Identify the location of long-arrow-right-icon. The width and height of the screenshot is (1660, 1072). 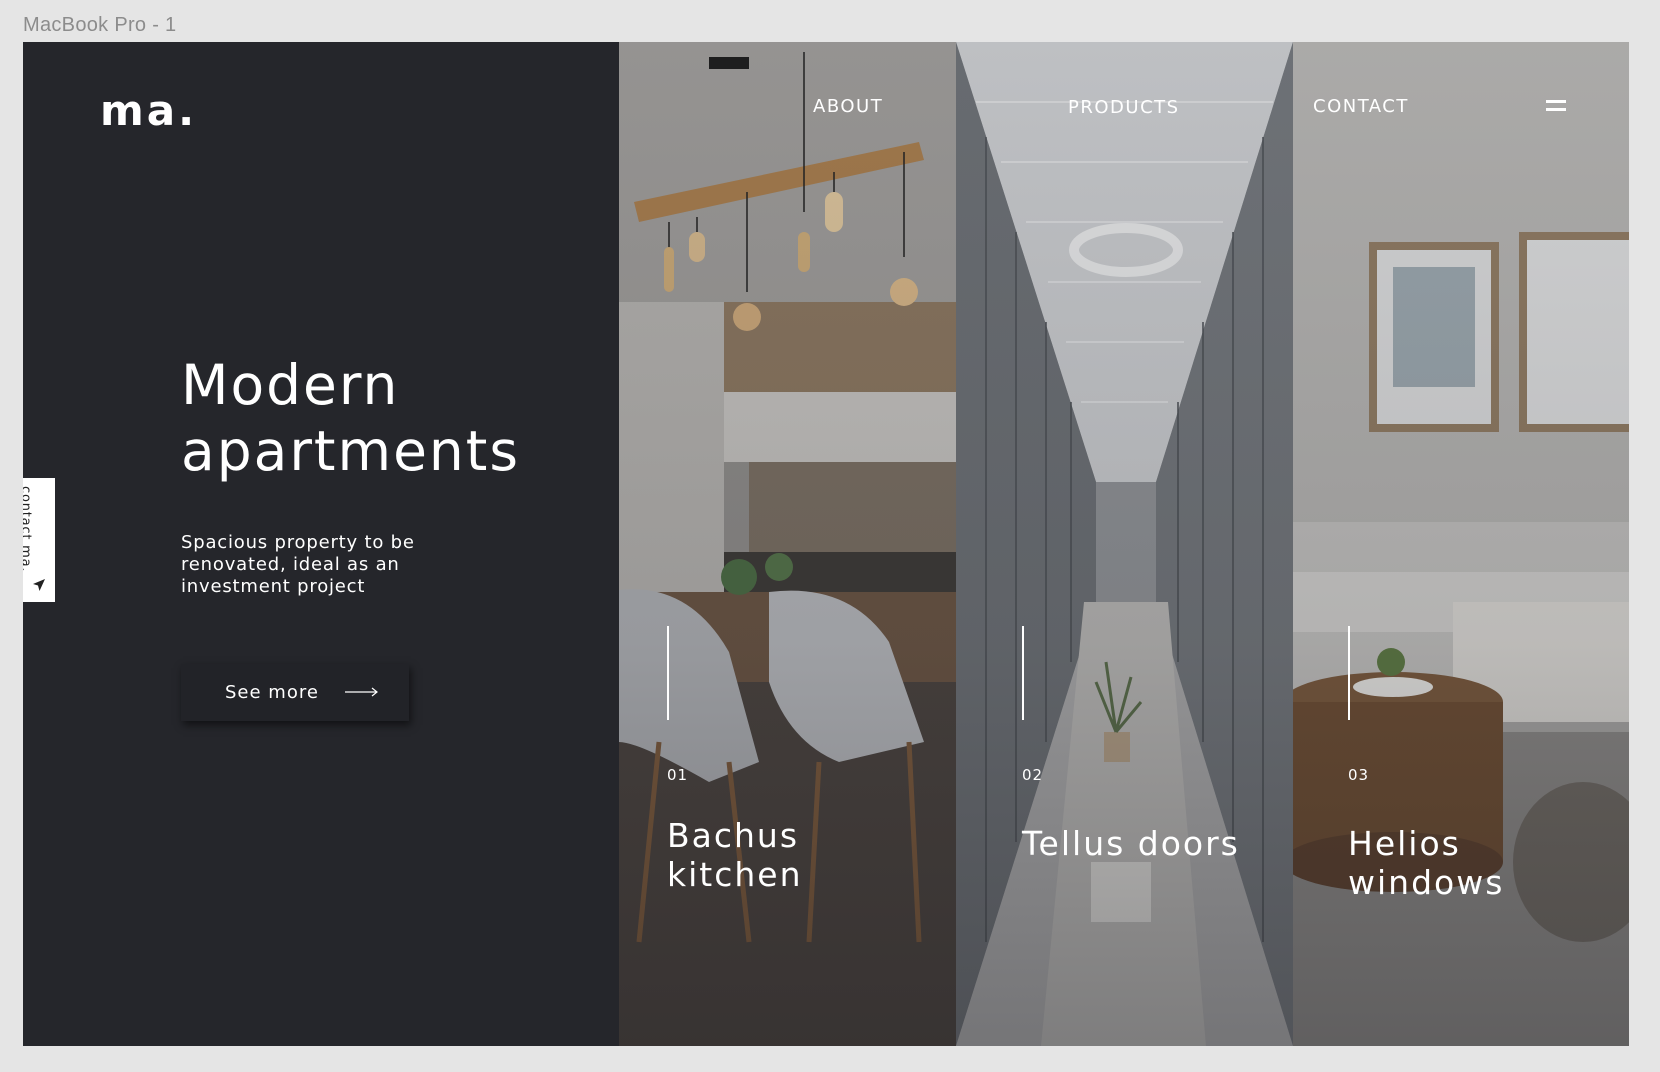
(361, 692).